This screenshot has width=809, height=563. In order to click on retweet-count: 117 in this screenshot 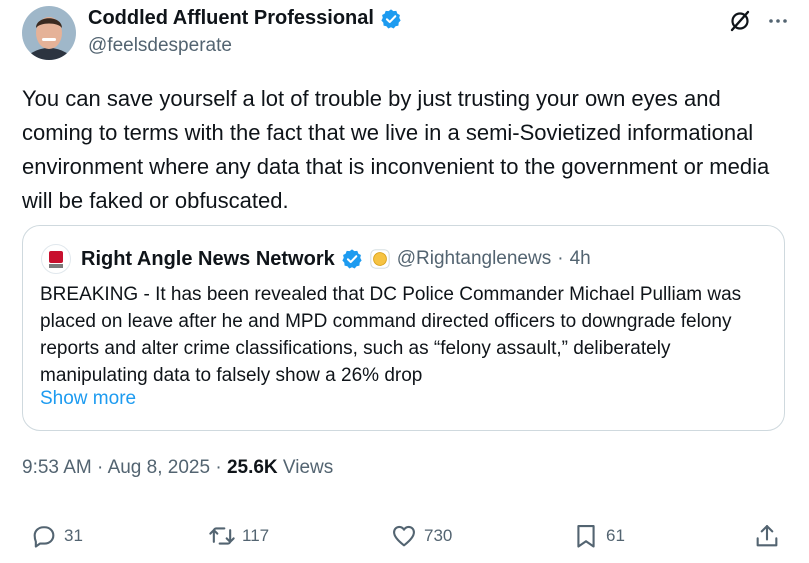, I will do `click(256, 535)`.